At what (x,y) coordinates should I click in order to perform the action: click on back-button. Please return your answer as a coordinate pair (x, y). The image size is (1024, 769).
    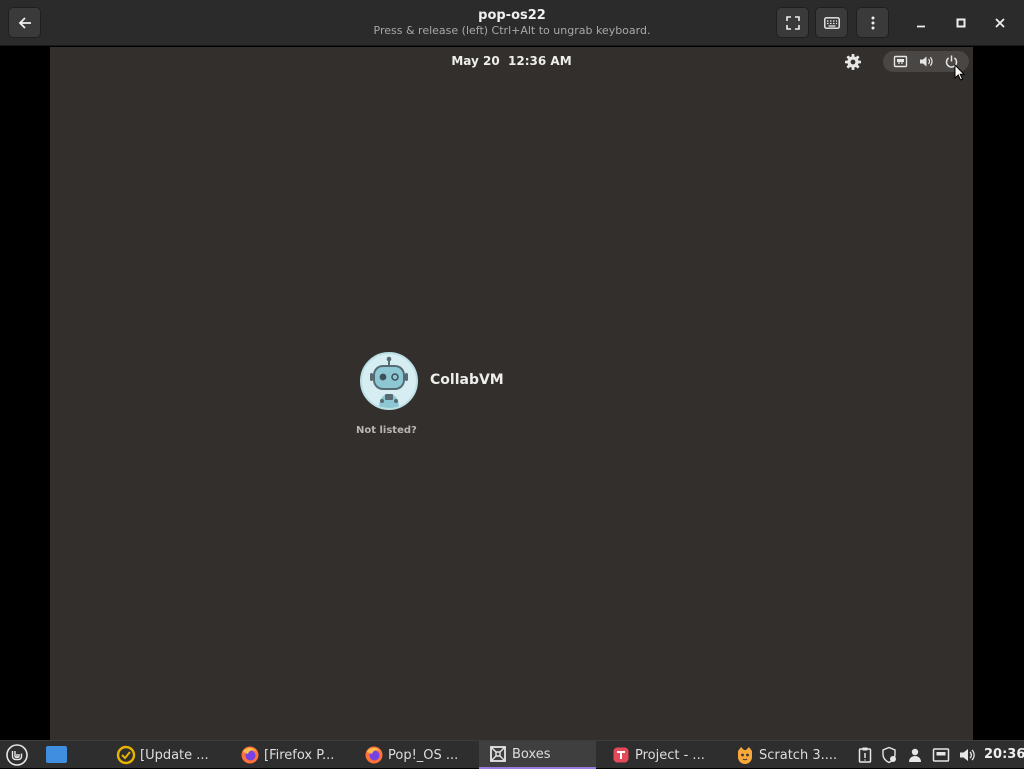
    Looking at the image, I should click on (24, 22).